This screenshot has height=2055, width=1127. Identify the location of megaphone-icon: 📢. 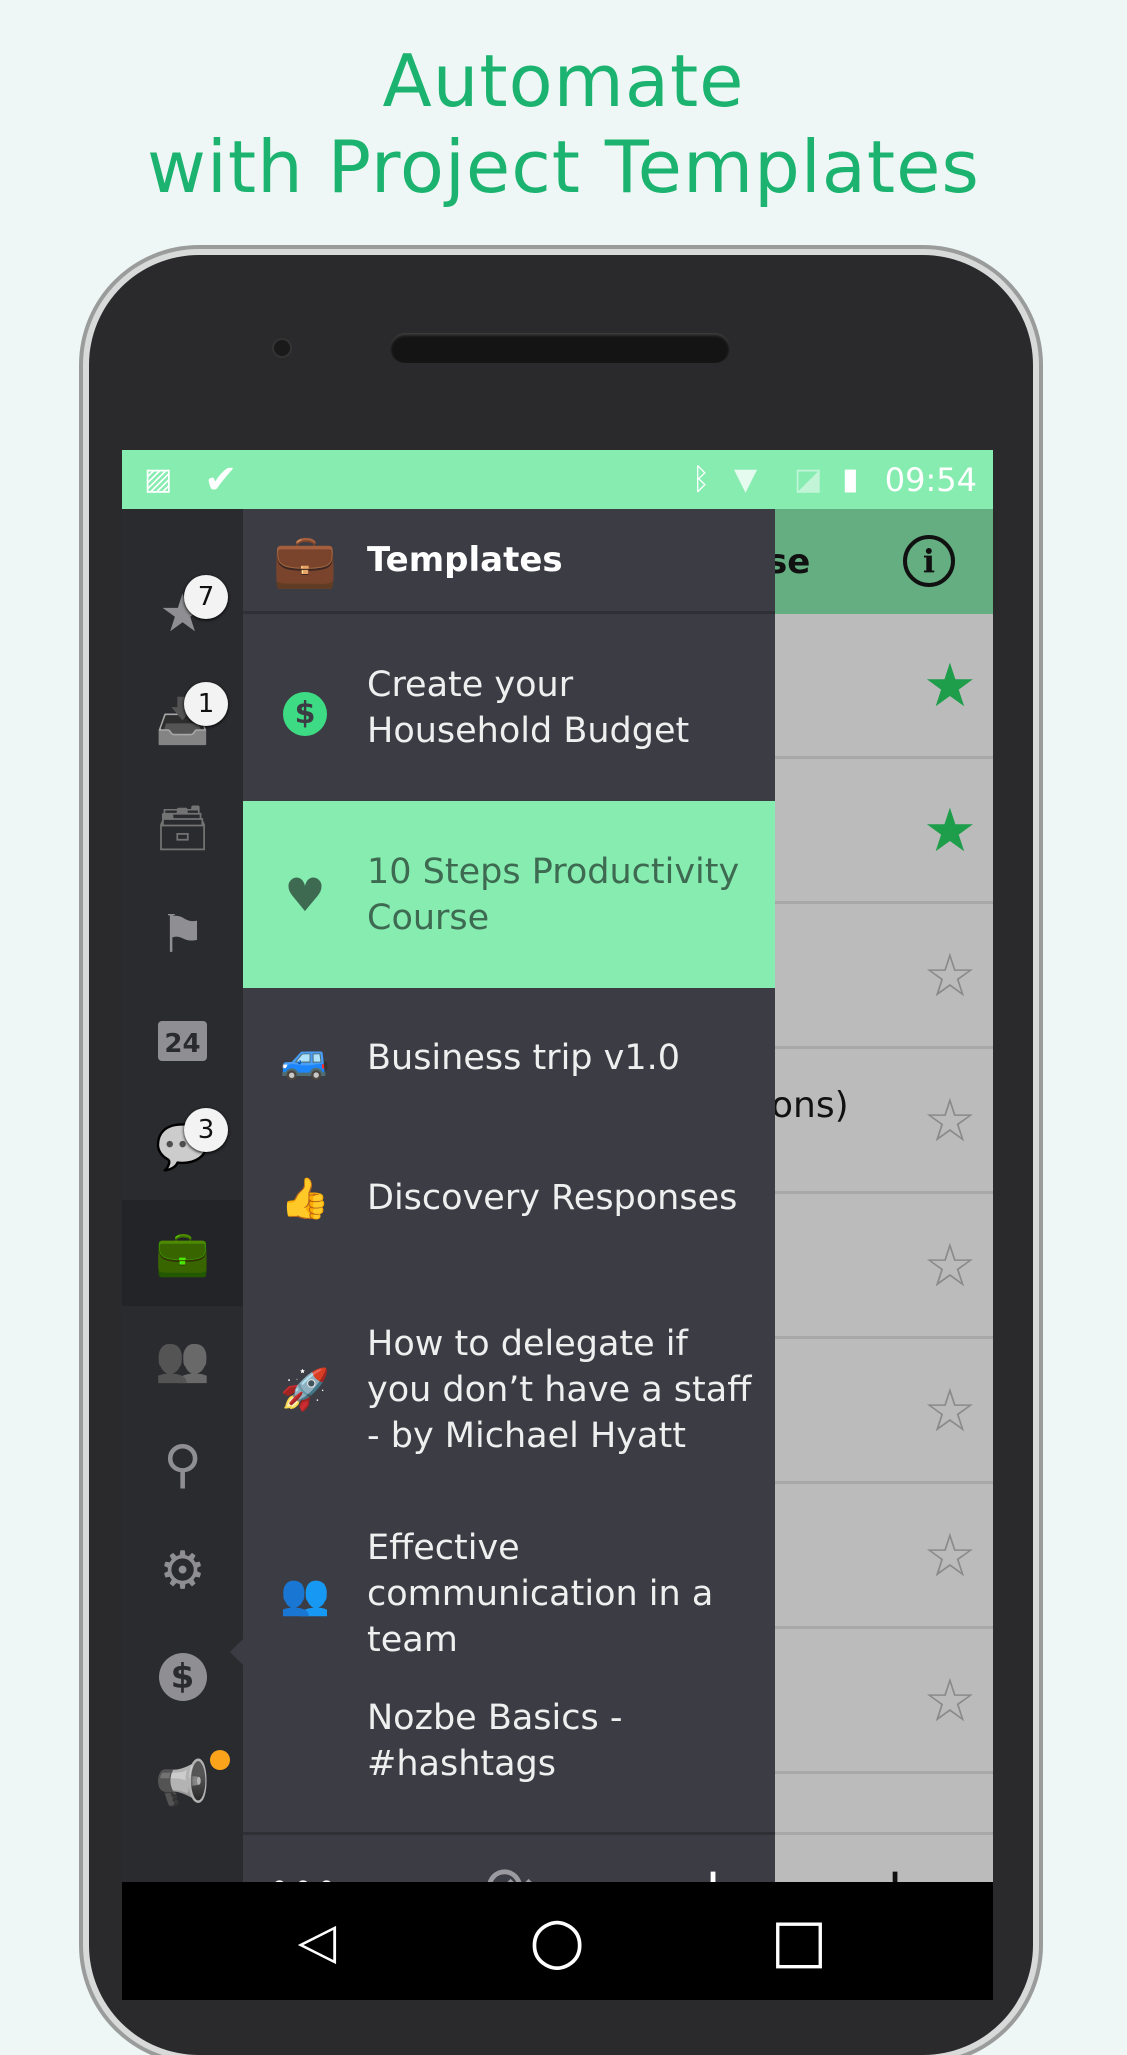
(182, 1783).